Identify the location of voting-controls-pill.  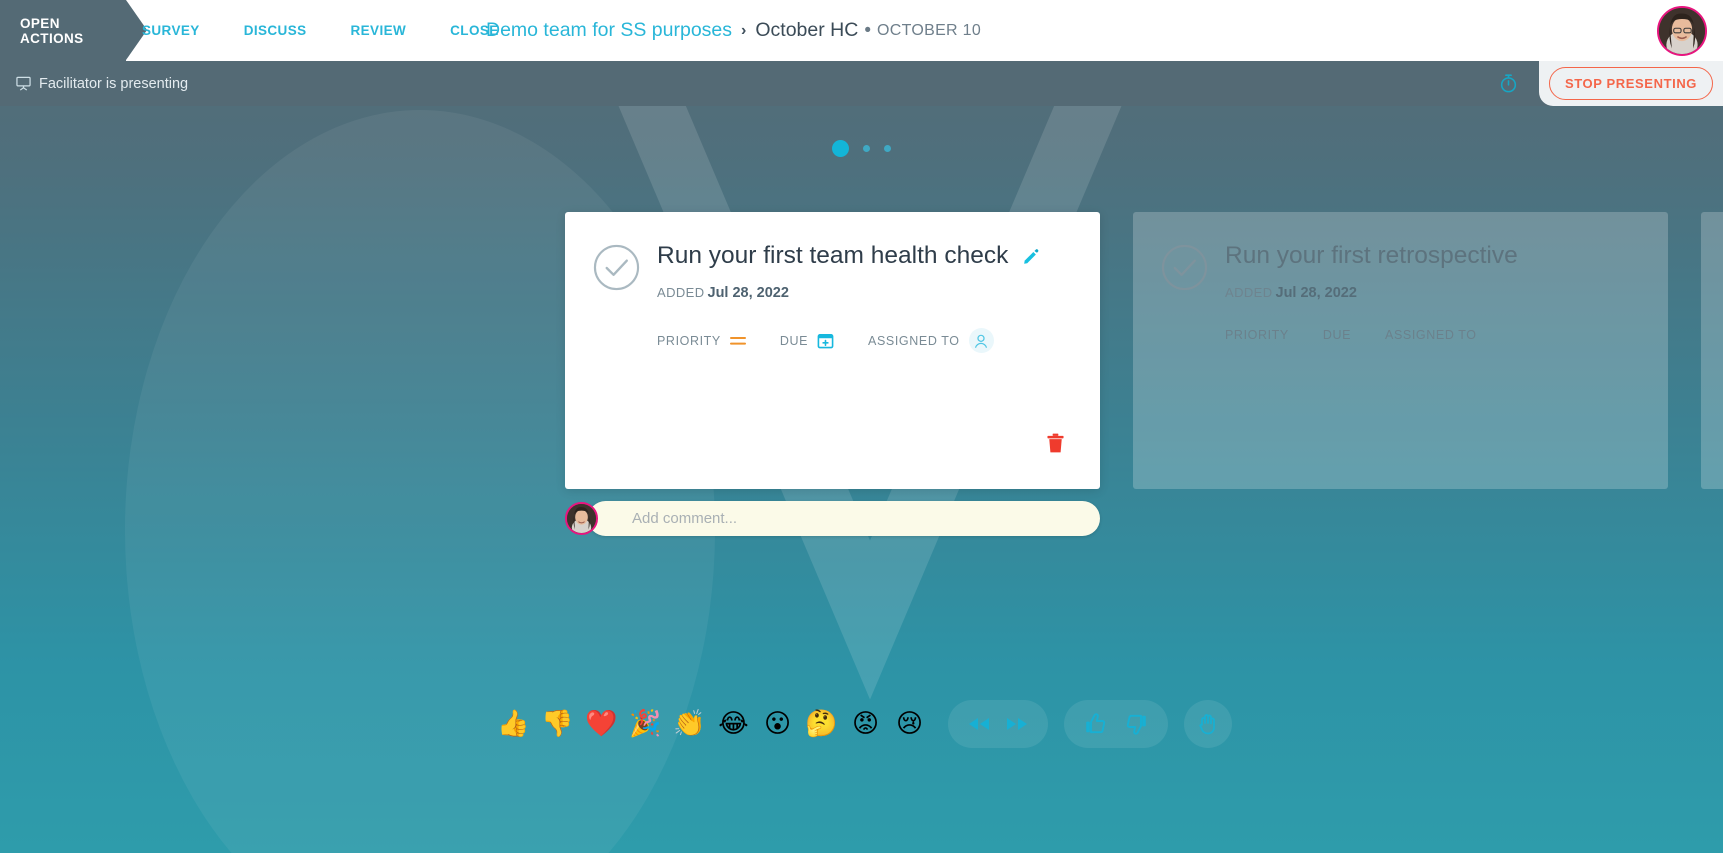
(1115, 724).